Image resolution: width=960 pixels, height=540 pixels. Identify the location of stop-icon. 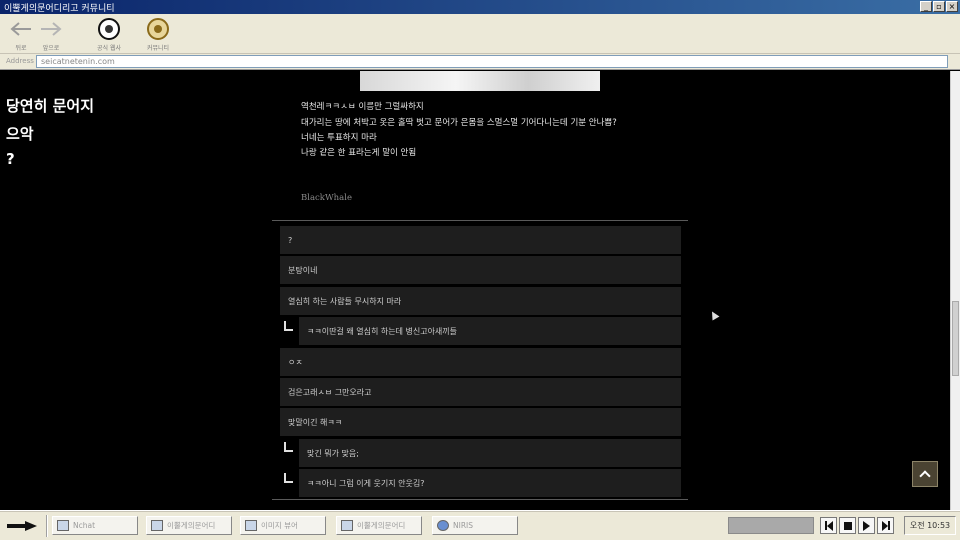
(847, 525).